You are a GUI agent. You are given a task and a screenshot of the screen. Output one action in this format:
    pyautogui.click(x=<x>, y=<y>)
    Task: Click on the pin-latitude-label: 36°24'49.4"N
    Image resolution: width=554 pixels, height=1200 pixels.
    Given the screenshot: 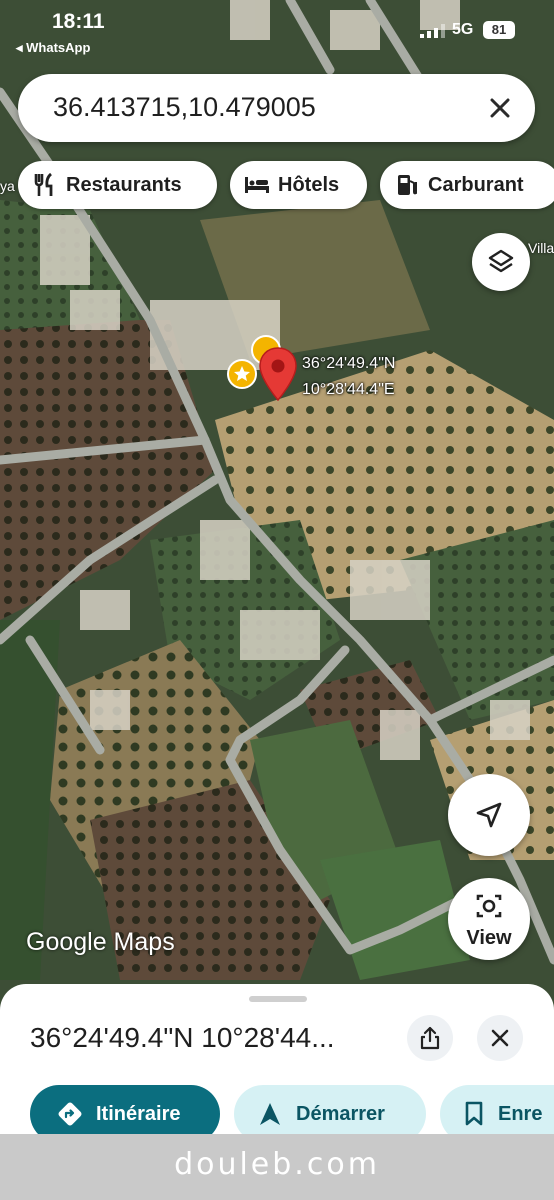 What is the action you would take?
    pyautogui.click(x=349, y=363)
    